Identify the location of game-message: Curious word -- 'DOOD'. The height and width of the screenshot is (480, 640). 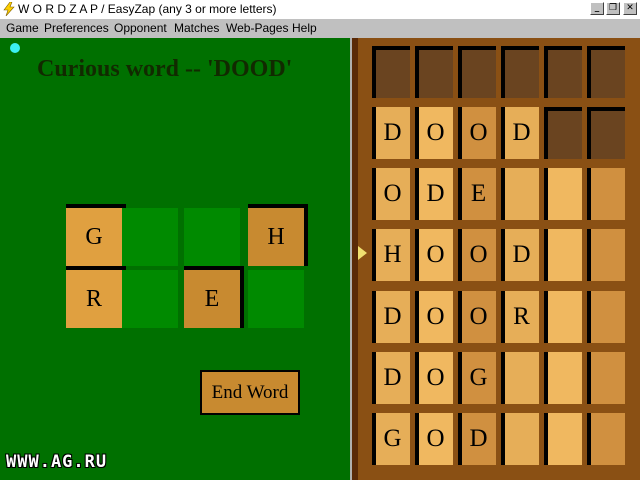
(165, 69).